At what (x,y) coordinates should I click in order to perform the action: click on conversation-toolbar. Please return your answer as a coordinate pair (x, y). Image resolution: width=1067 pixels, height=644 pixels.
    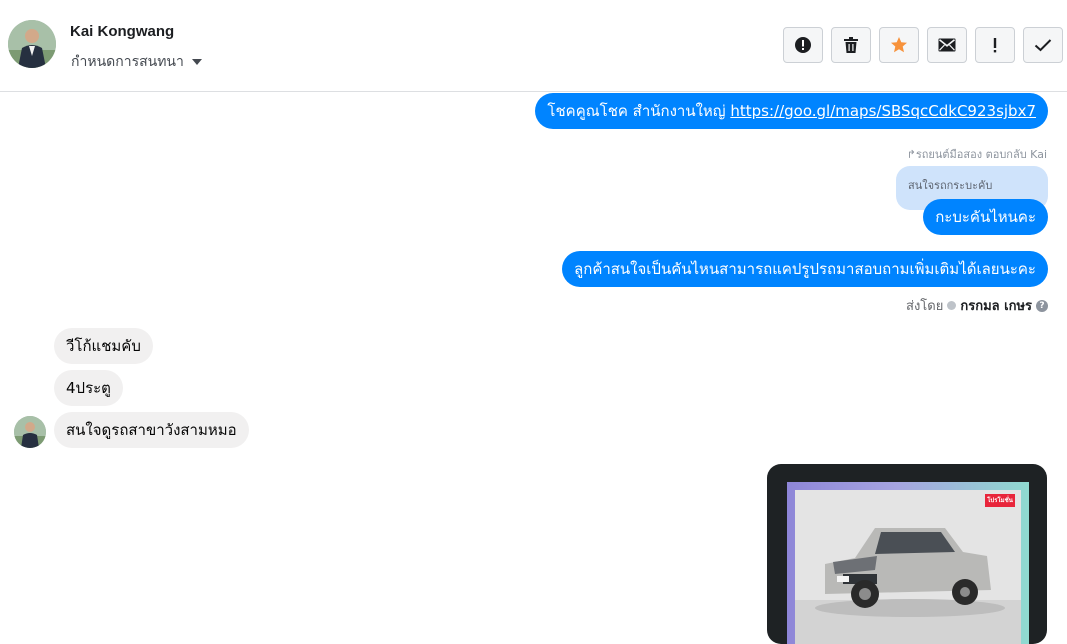
    Looking at the image, I should click on (923, 45).